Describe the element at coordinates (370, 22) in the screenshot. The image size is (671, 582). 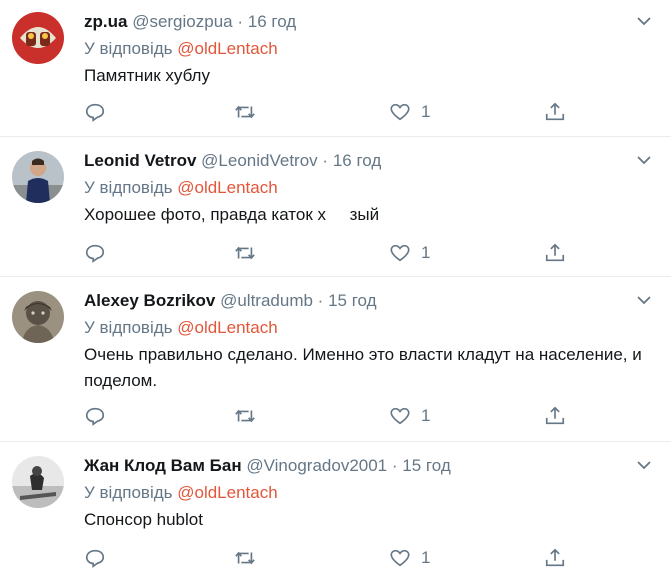
I see `tweet-header: zp.ua @sergiozpua · 16 год` at that location.